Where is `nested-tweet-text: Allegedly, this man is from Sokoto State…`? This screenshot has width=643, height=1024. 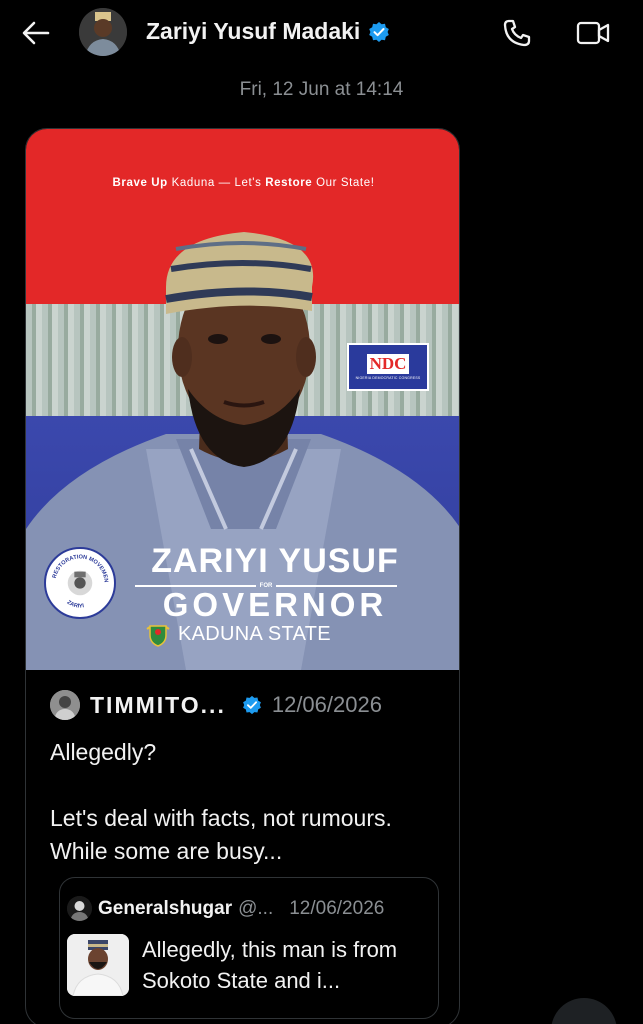
nested-tweet-text: Allegedly, this man is from Sokoto State… is located at coordinates (270, 965).